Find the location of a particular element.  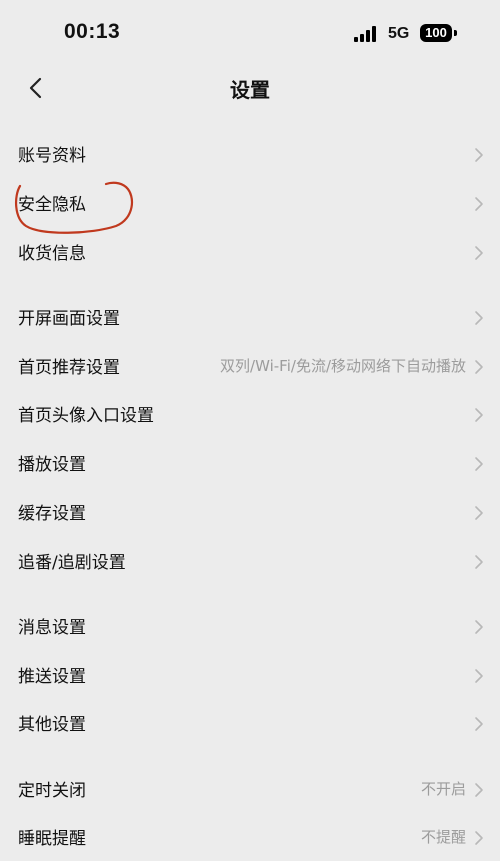

settings-row-sleep-reminder: 睡眠提醒 不提醒 is located at coordinates (250, 837).